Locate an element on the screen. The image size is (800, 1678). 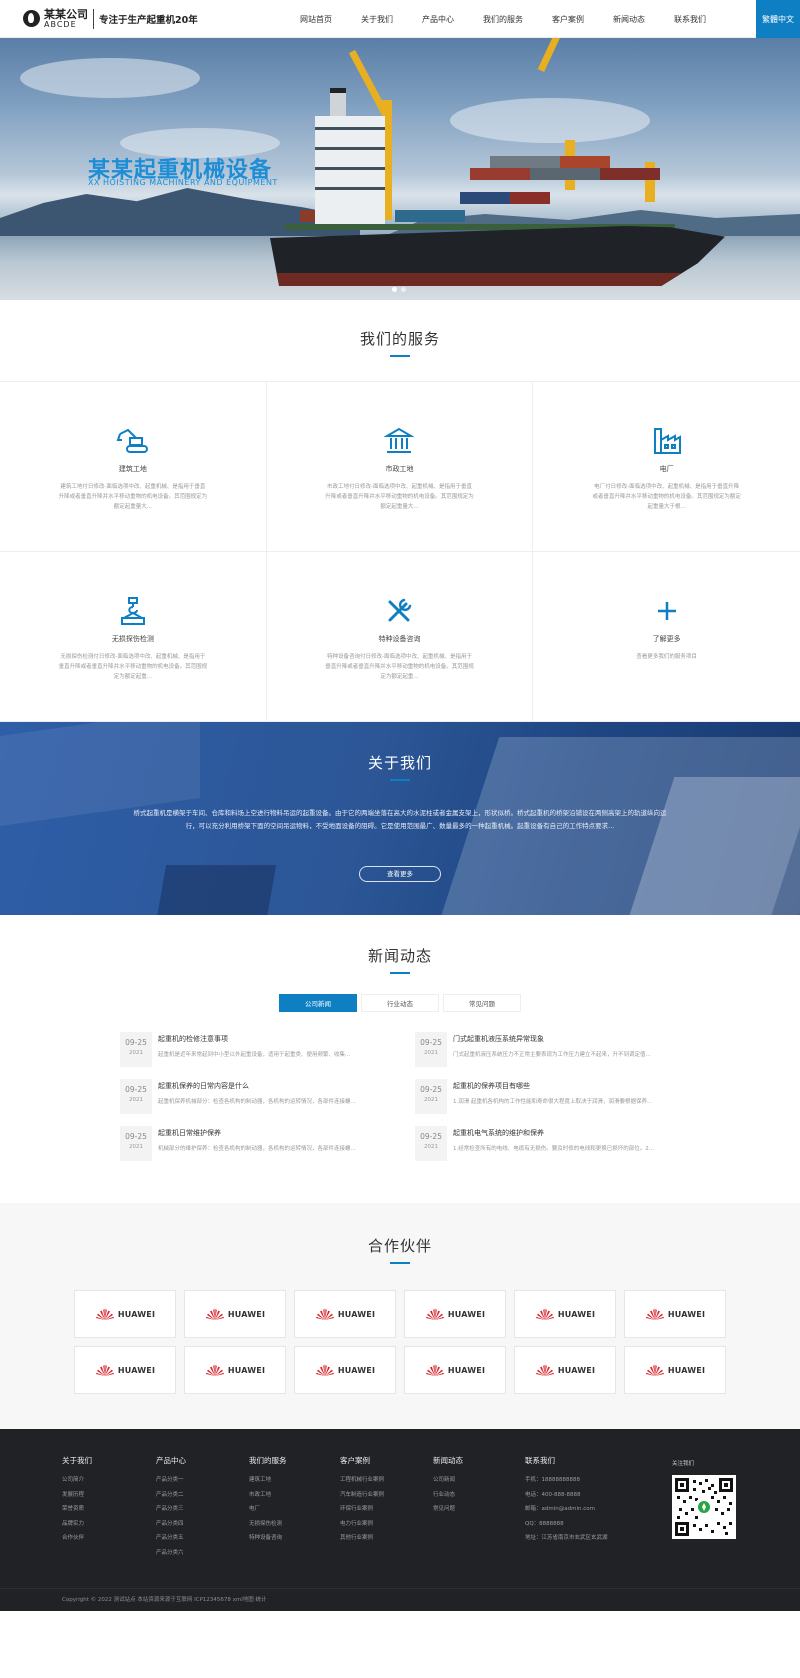
footer-link: 荣誉资质 is located at coordinates (77, 1508).